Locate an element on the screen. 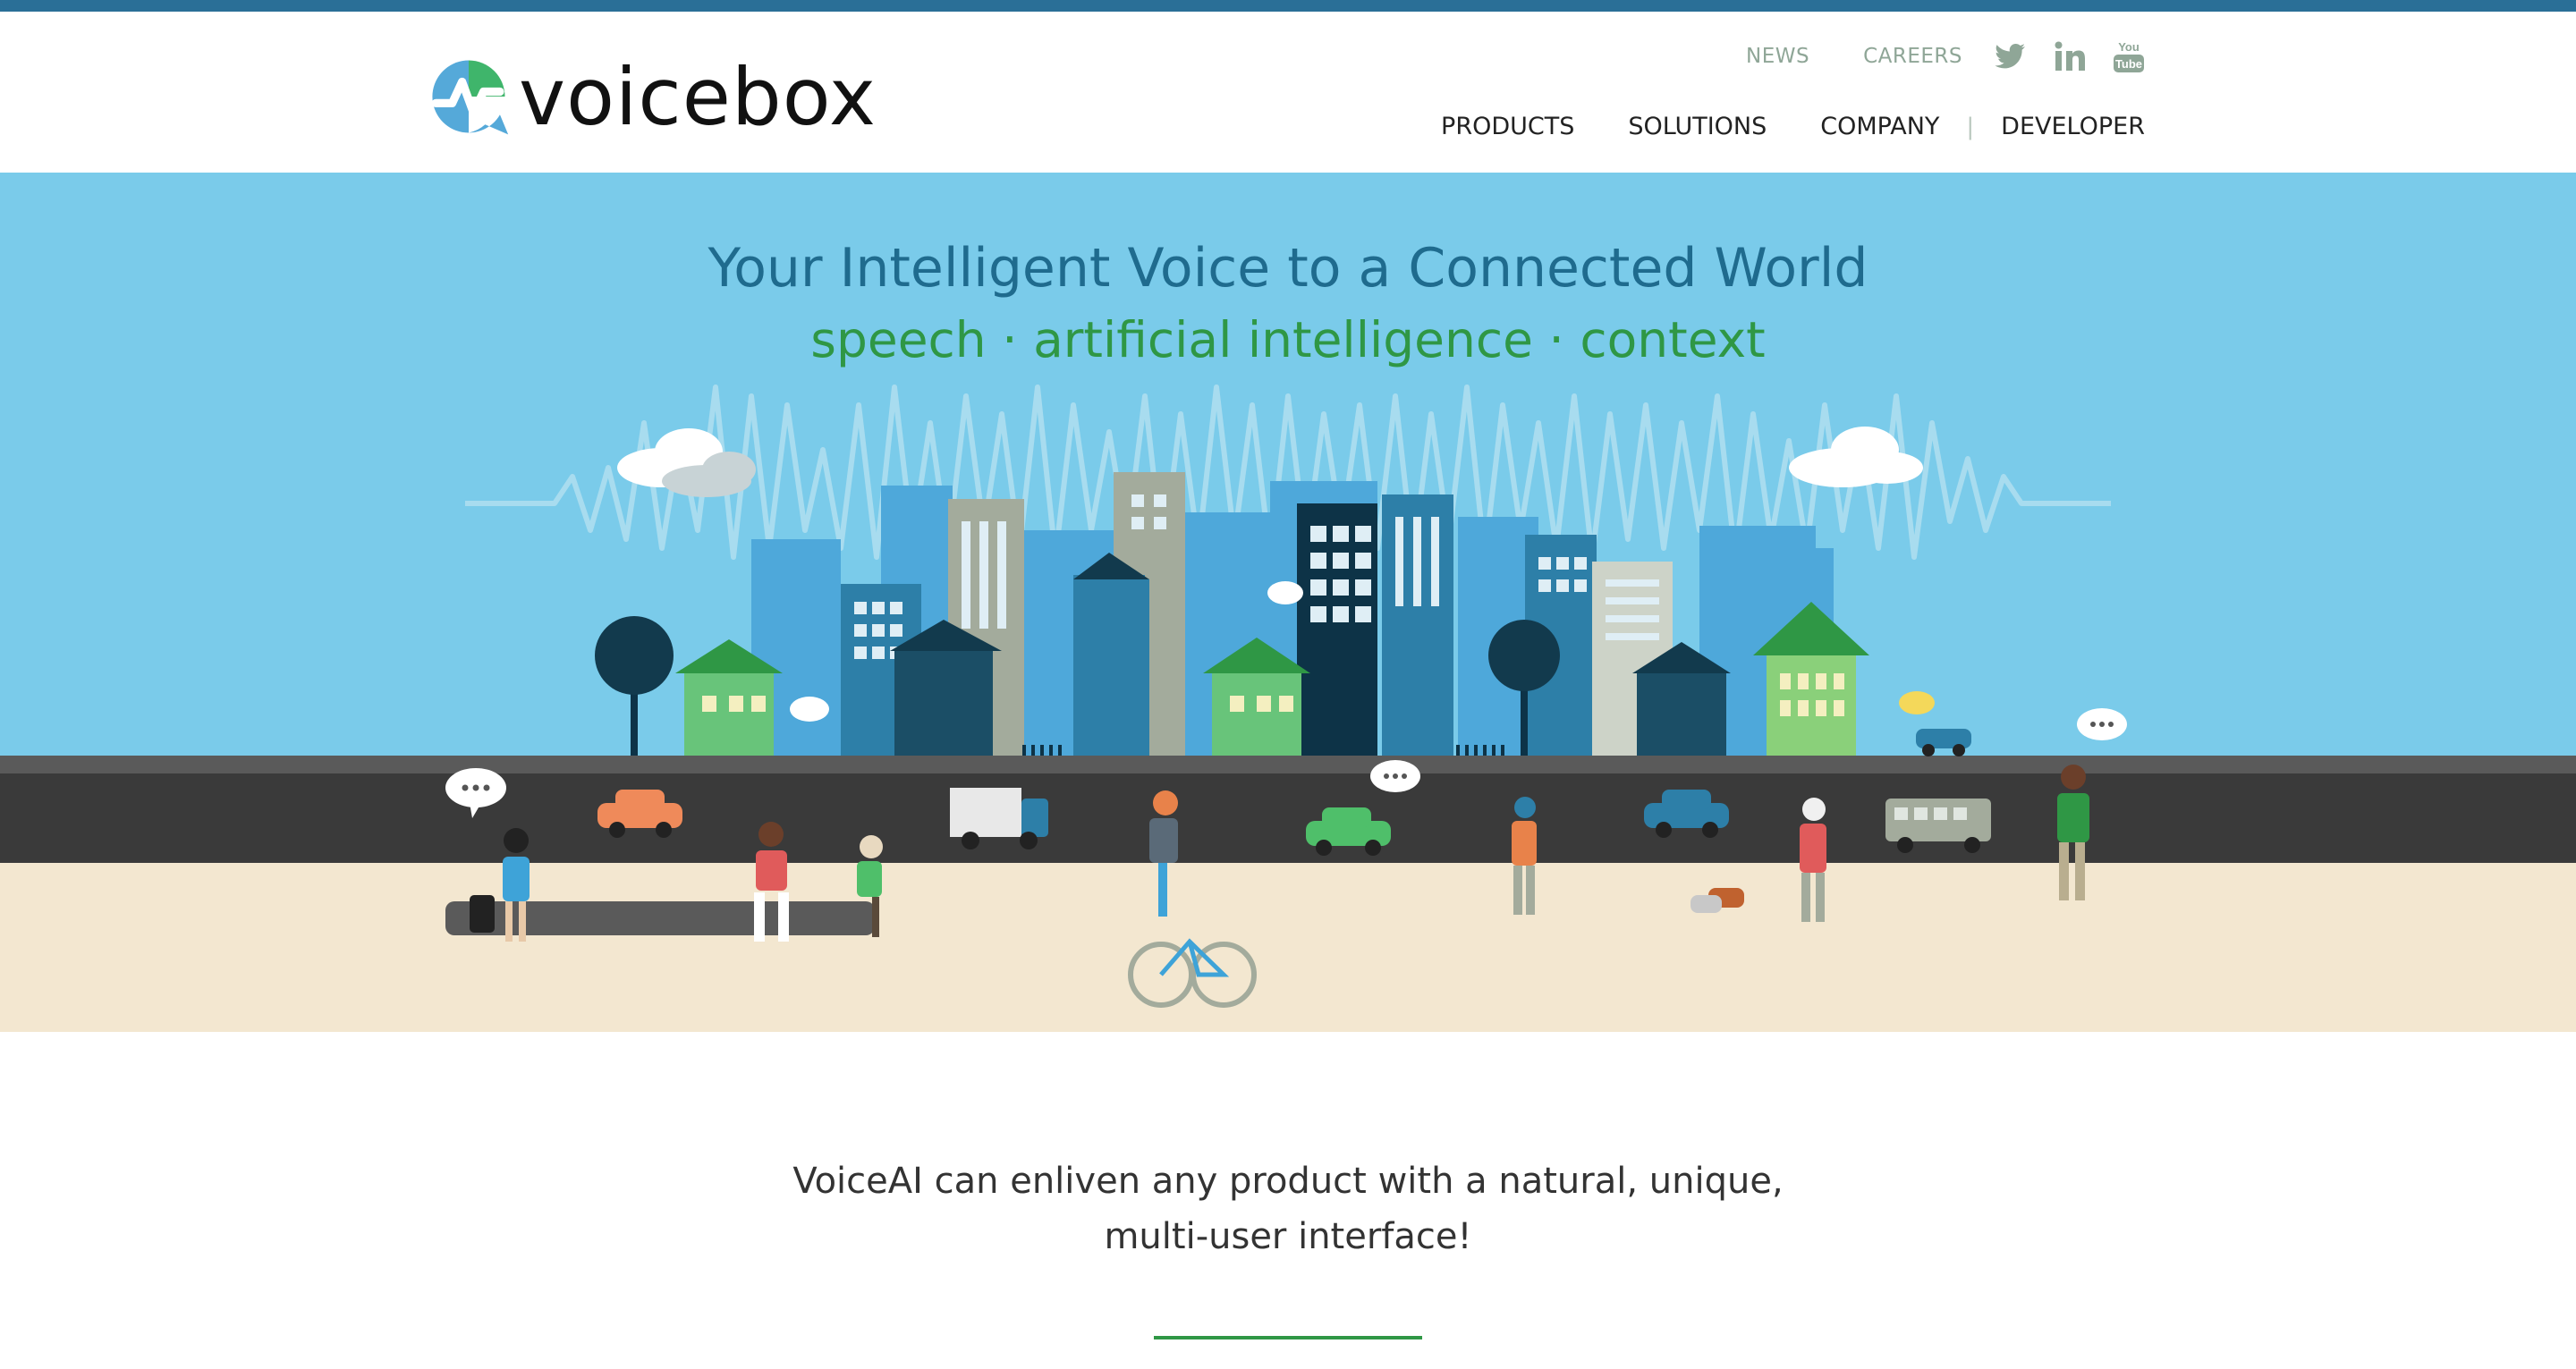  social-links: You Tube is located at coordinates (2070, 56).